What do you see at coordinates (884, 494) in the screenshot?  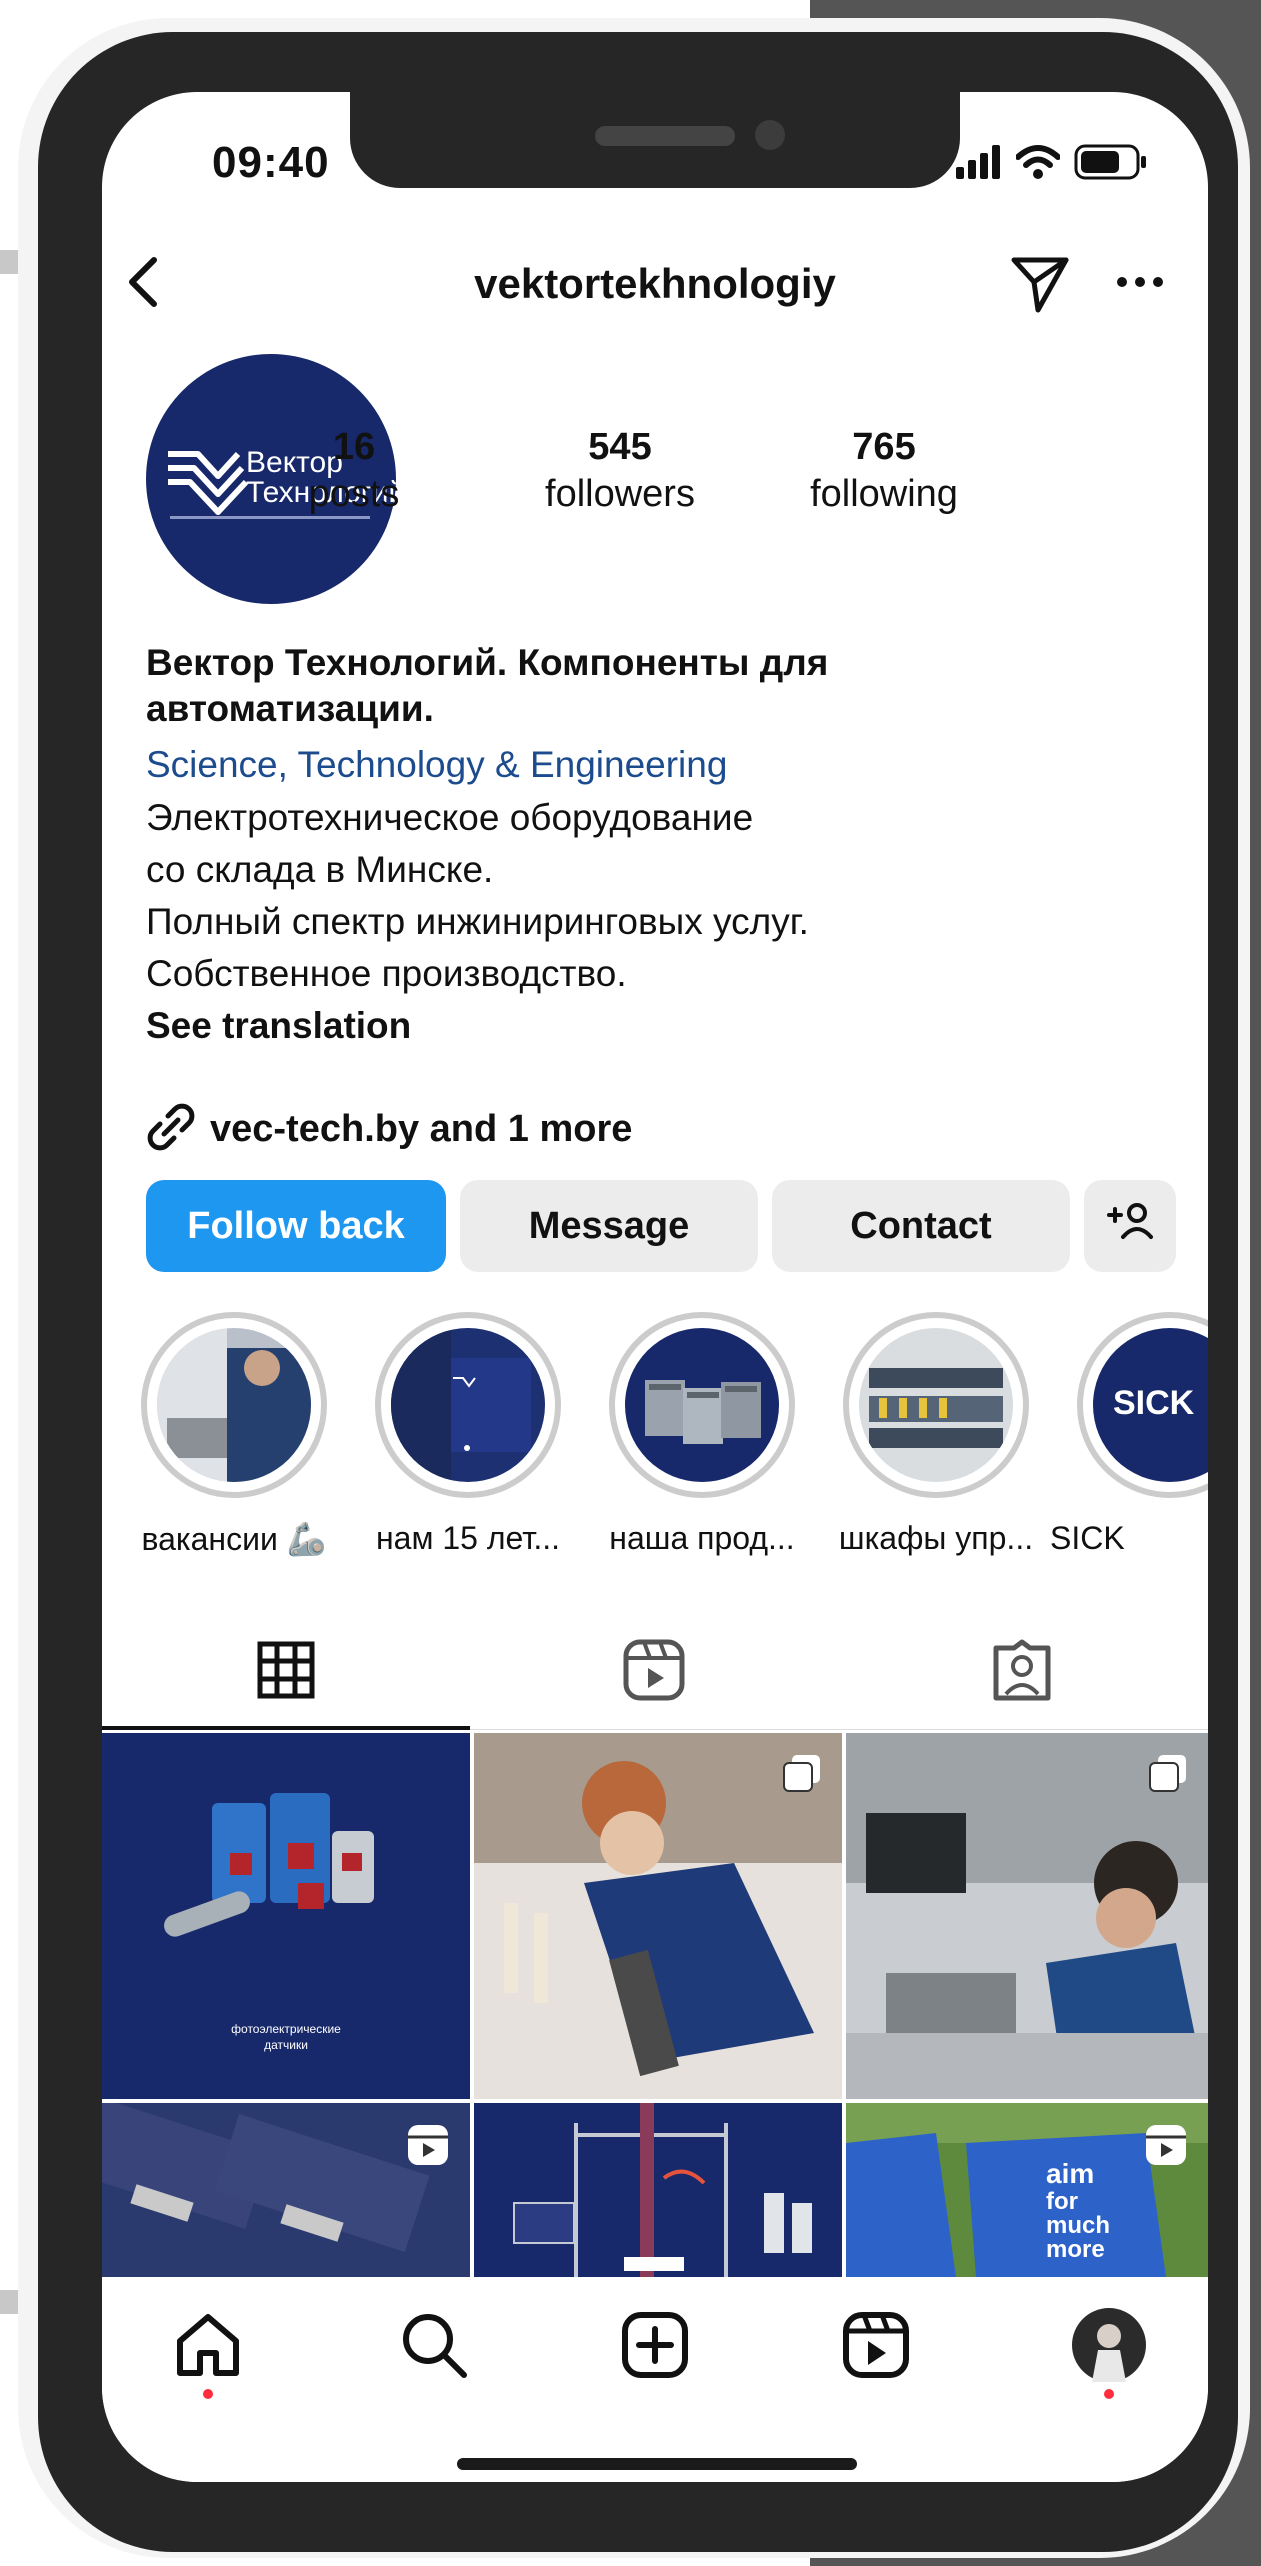 I see `stat-label: following` at bounding box center [884, 494].